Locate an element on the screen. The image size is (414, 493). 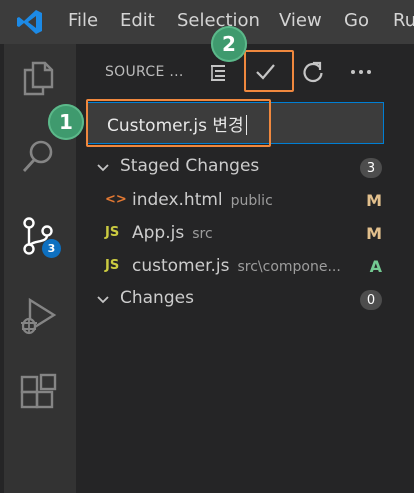
changes-label: Changes is located at coordinates (157, 298).